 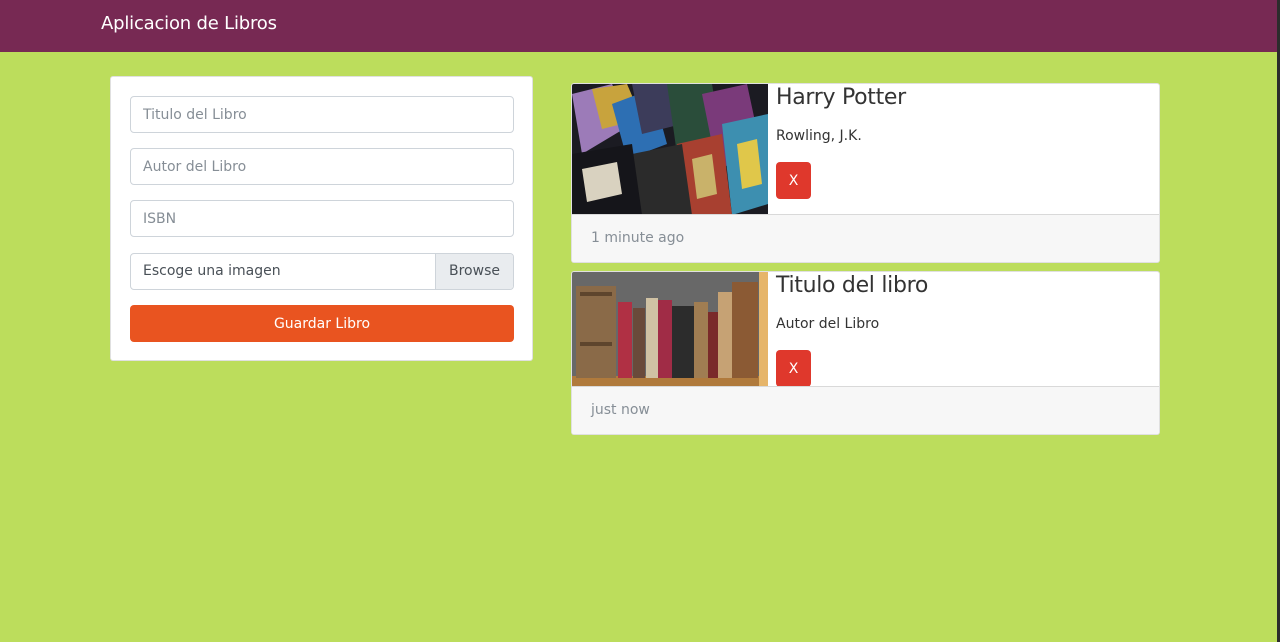 What do you see at coordinates (212, 271) in the screenshot?
I see `file-input-label: Escoge una imagen` at bounding box center [212, 271].